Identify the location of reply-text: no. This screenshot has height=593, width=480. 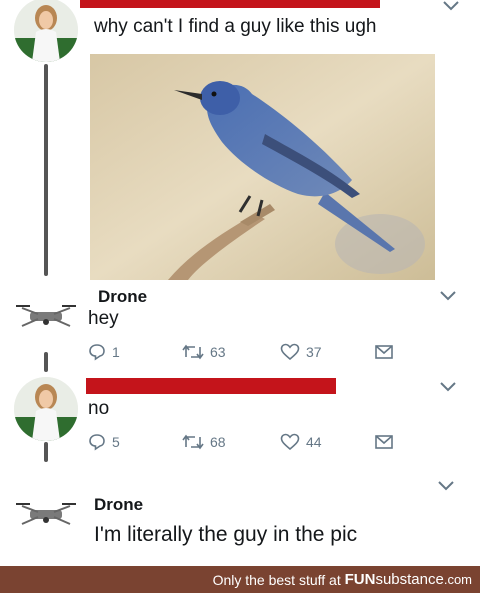
(99, 408).